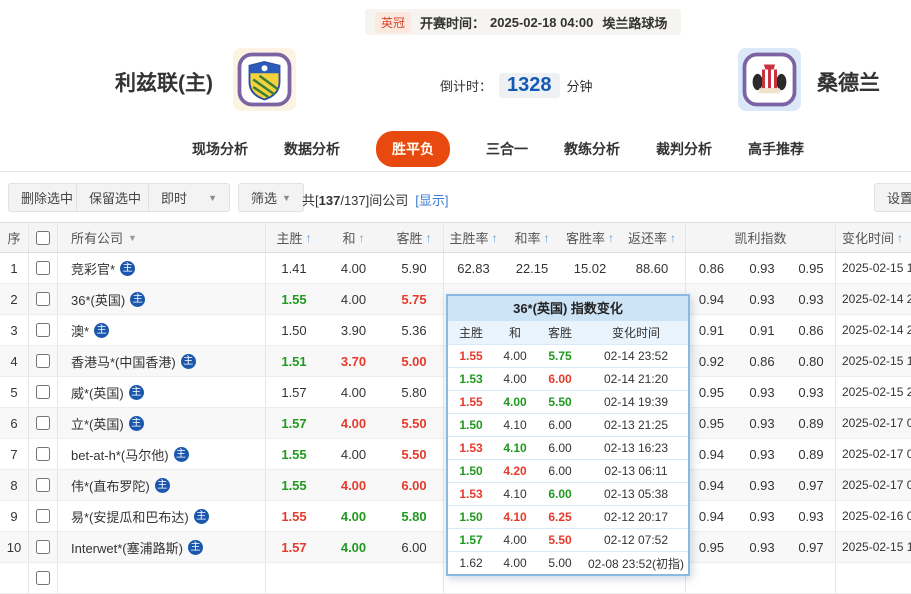  I want to click on nav-tab: 教练分析, so click(592, 149).